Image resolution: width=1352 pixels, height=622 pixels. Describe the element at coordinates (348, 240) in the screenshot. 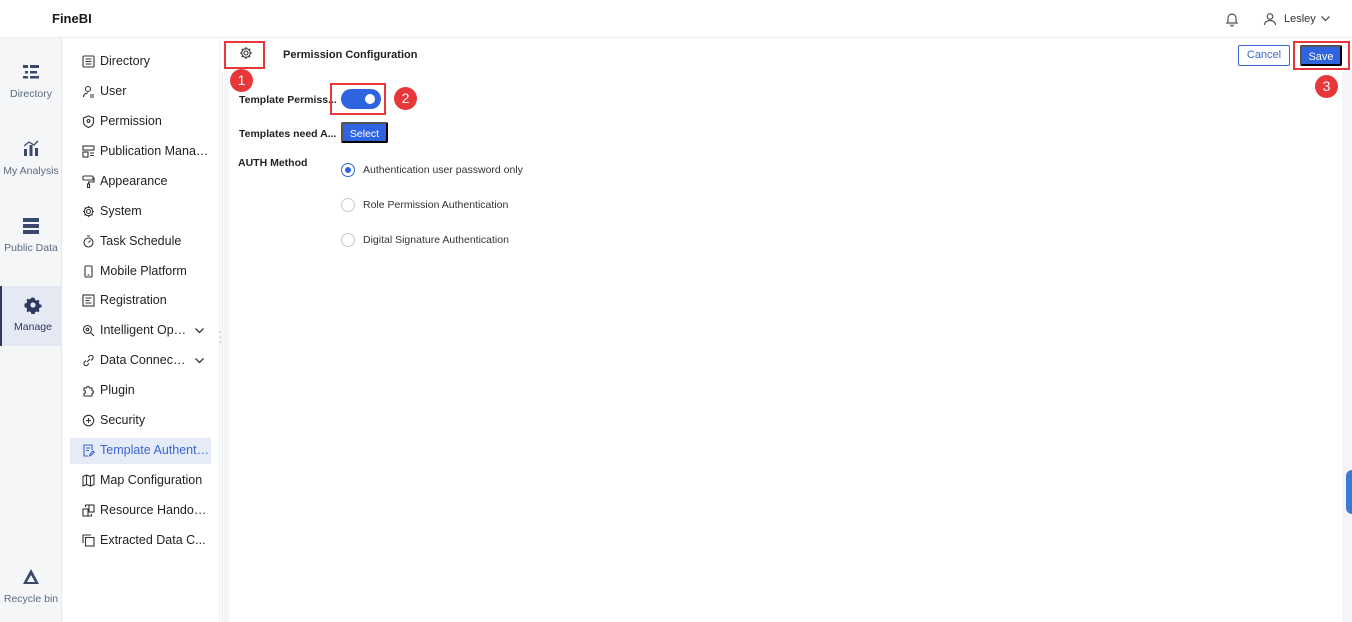

I see `auth-option-signature-radio` at that location.